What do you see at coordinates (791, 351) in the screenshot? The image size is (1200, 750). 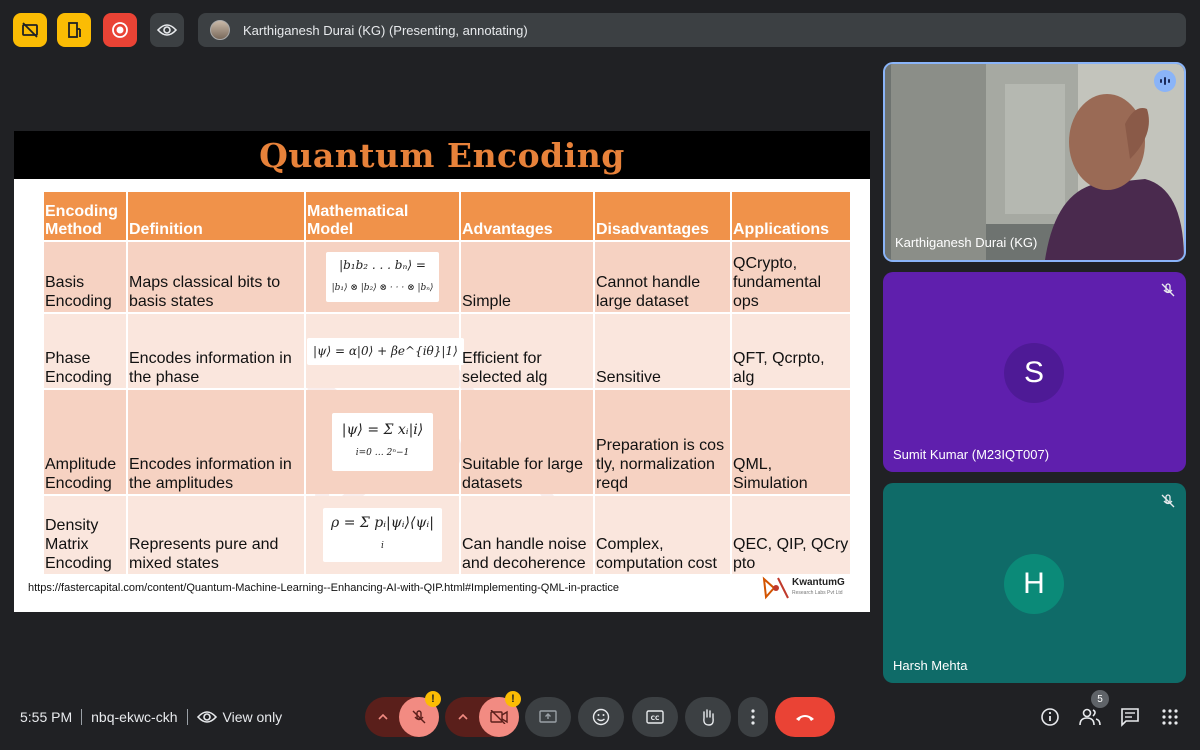 I see `applications-cell: QFT, Qcrpto, alg` at bounding box center [791, 351].